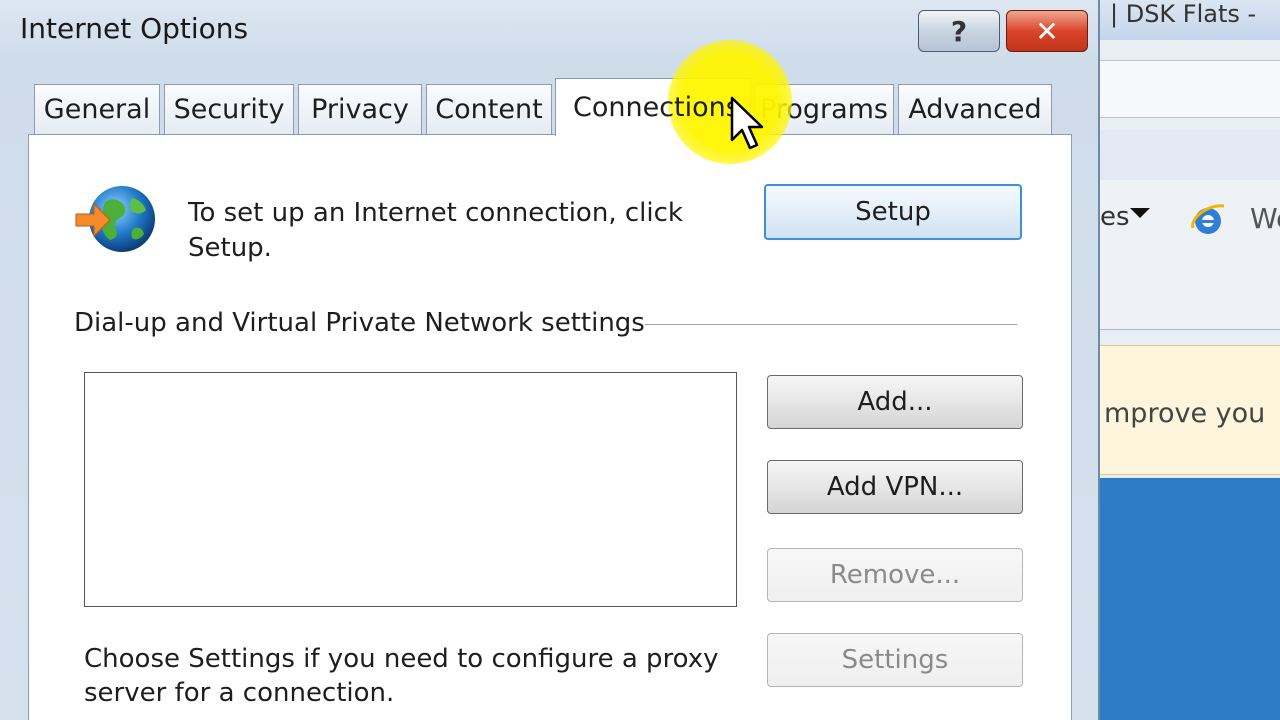  What do you see at coordinates (1183, 14) in the screenshot?
I see `background-window-title: | DSK Flats -` at bounding box center [1183, 14].